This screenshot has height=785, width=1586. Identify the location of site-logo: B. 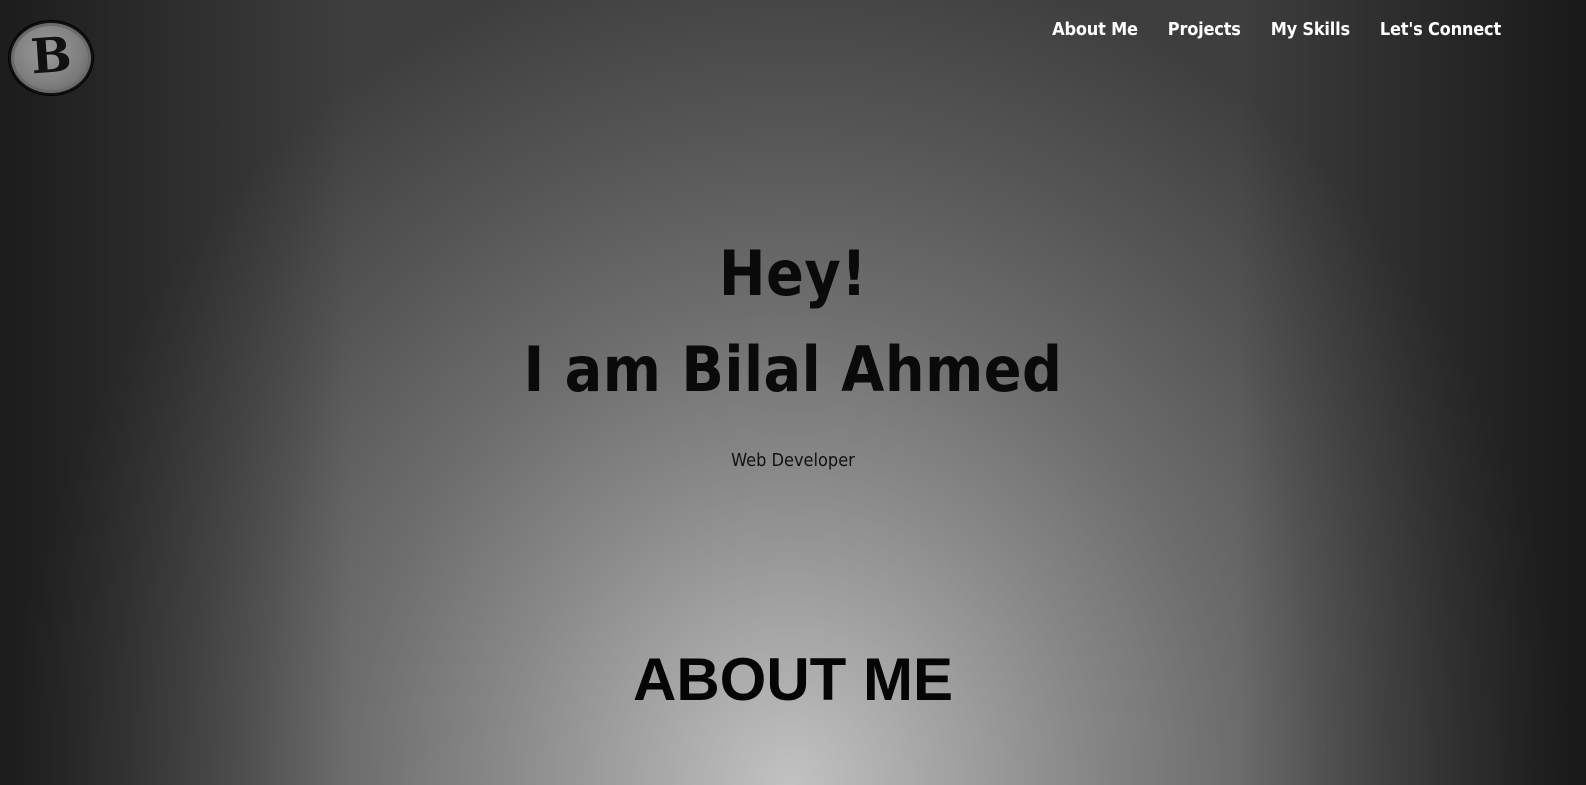
(51, 58).